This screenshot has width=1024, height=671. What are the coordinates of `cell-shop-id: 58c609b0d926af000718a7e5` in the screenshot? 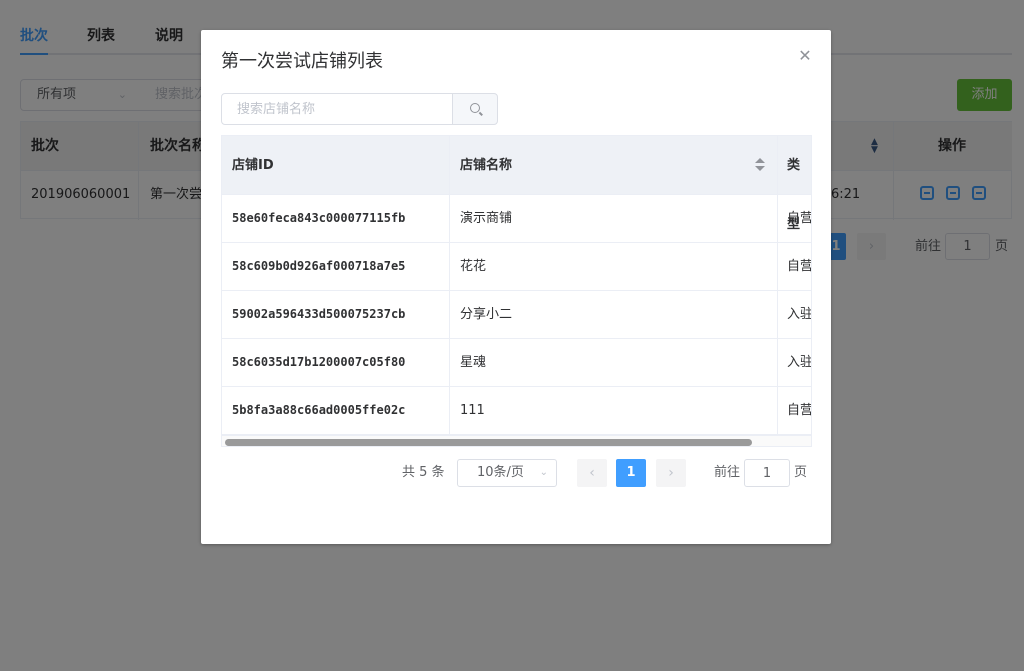 It's located at (319, 266).